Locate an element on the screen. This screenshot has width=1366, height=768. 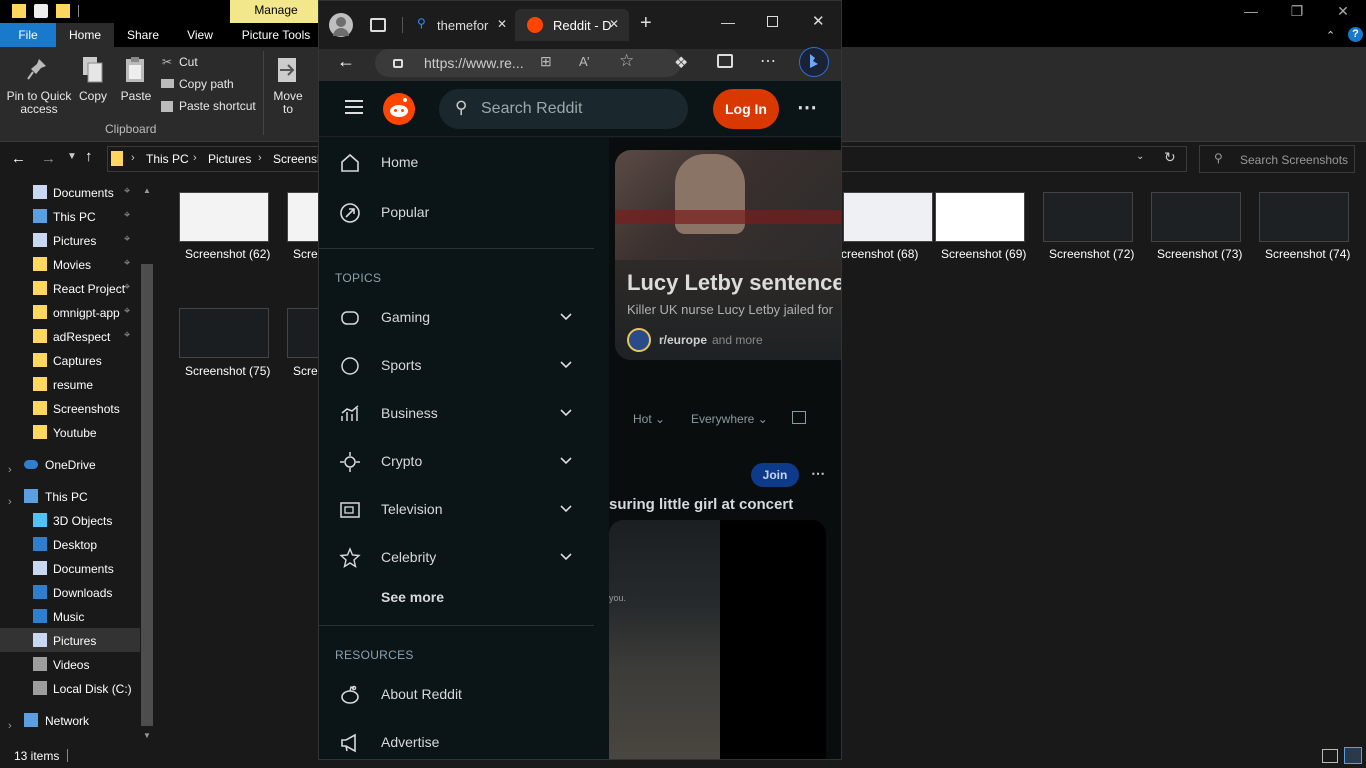
address-bar: https://www.re... ⊞ A’ ☆ is located at coordinates (528, 63).